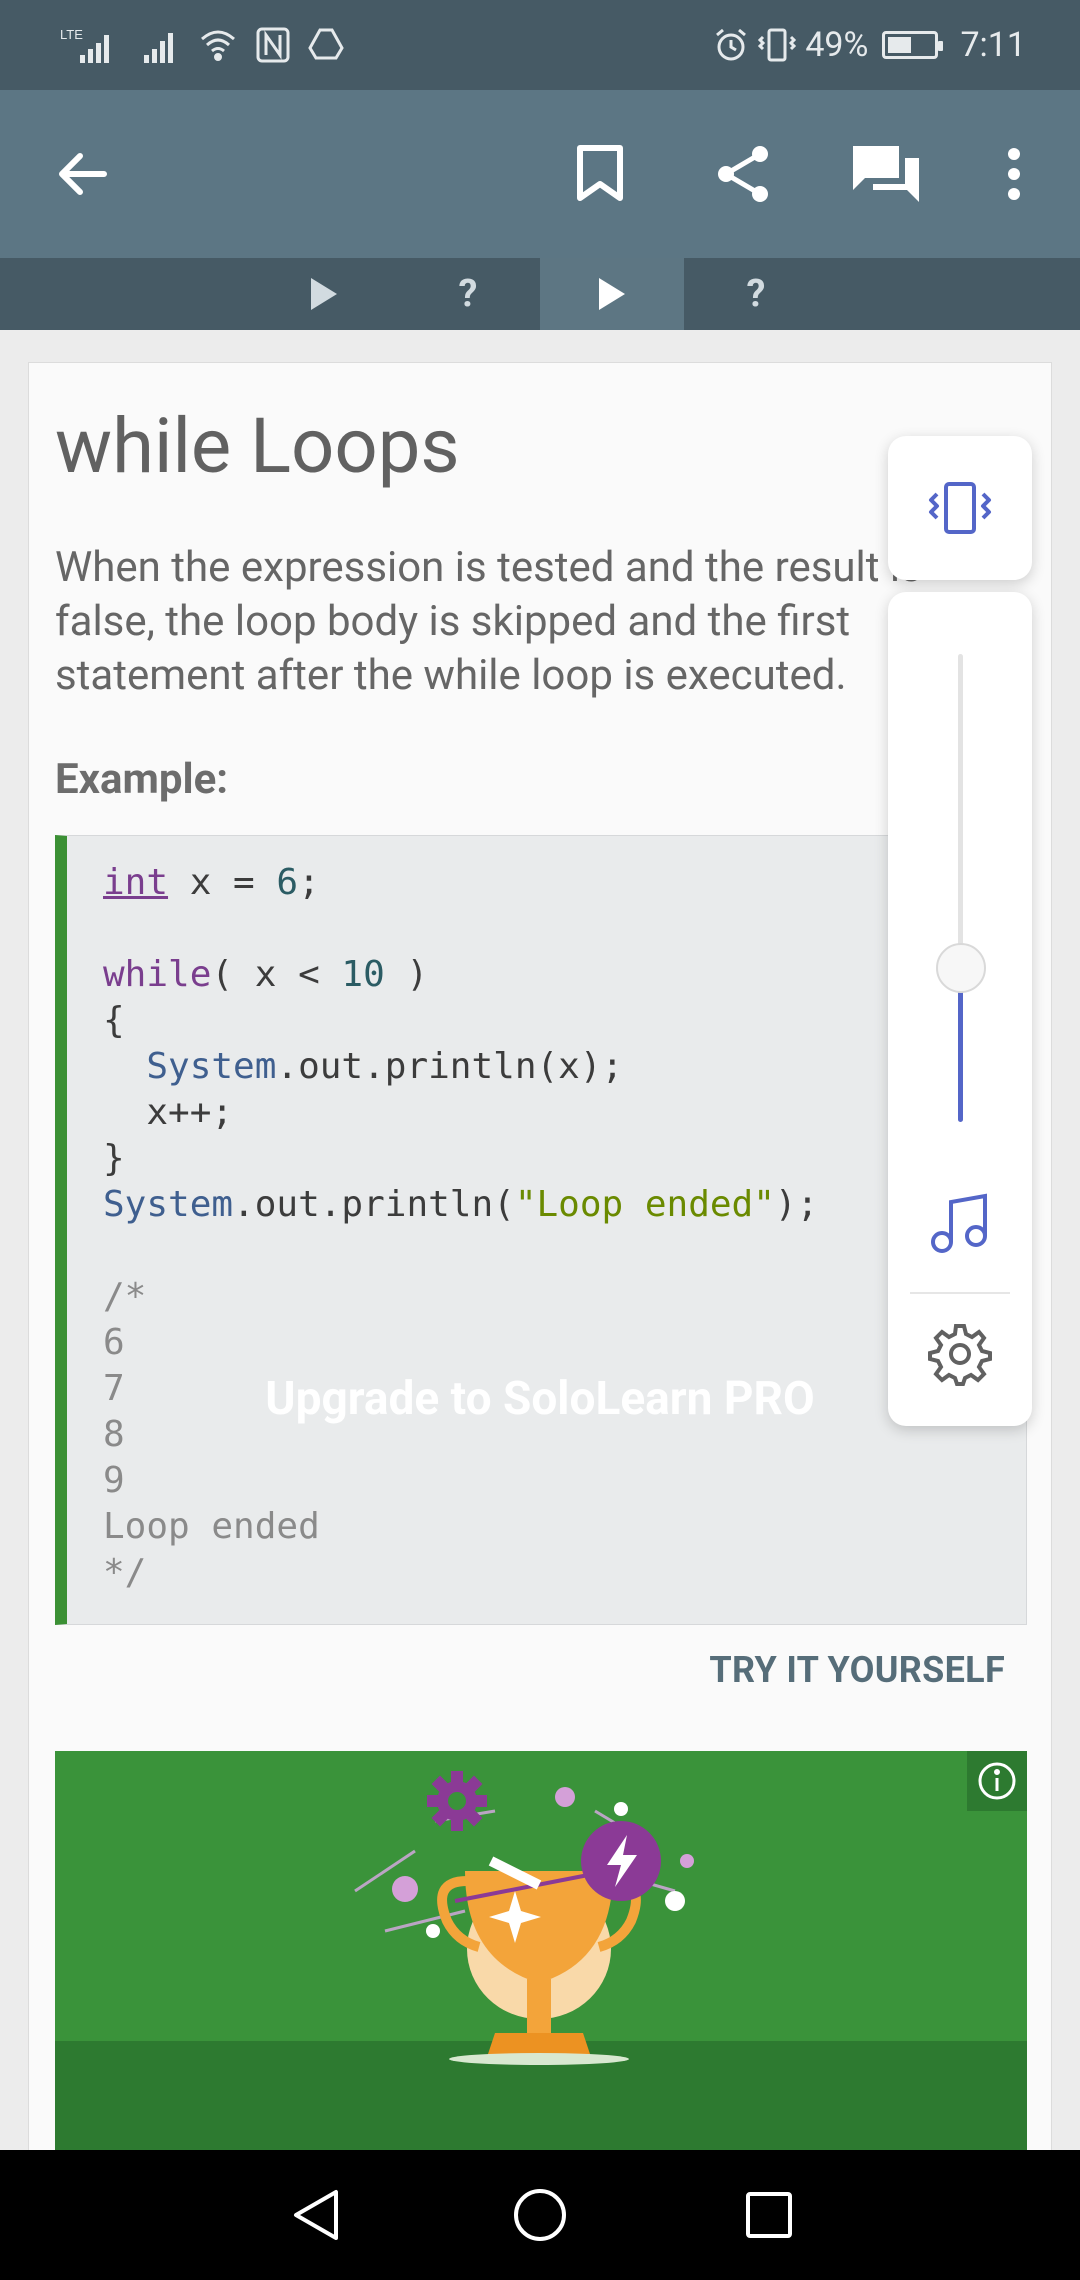  Describe the element at coordinates (160, 45) in the screenshot. I see `signal-icon` at that location.